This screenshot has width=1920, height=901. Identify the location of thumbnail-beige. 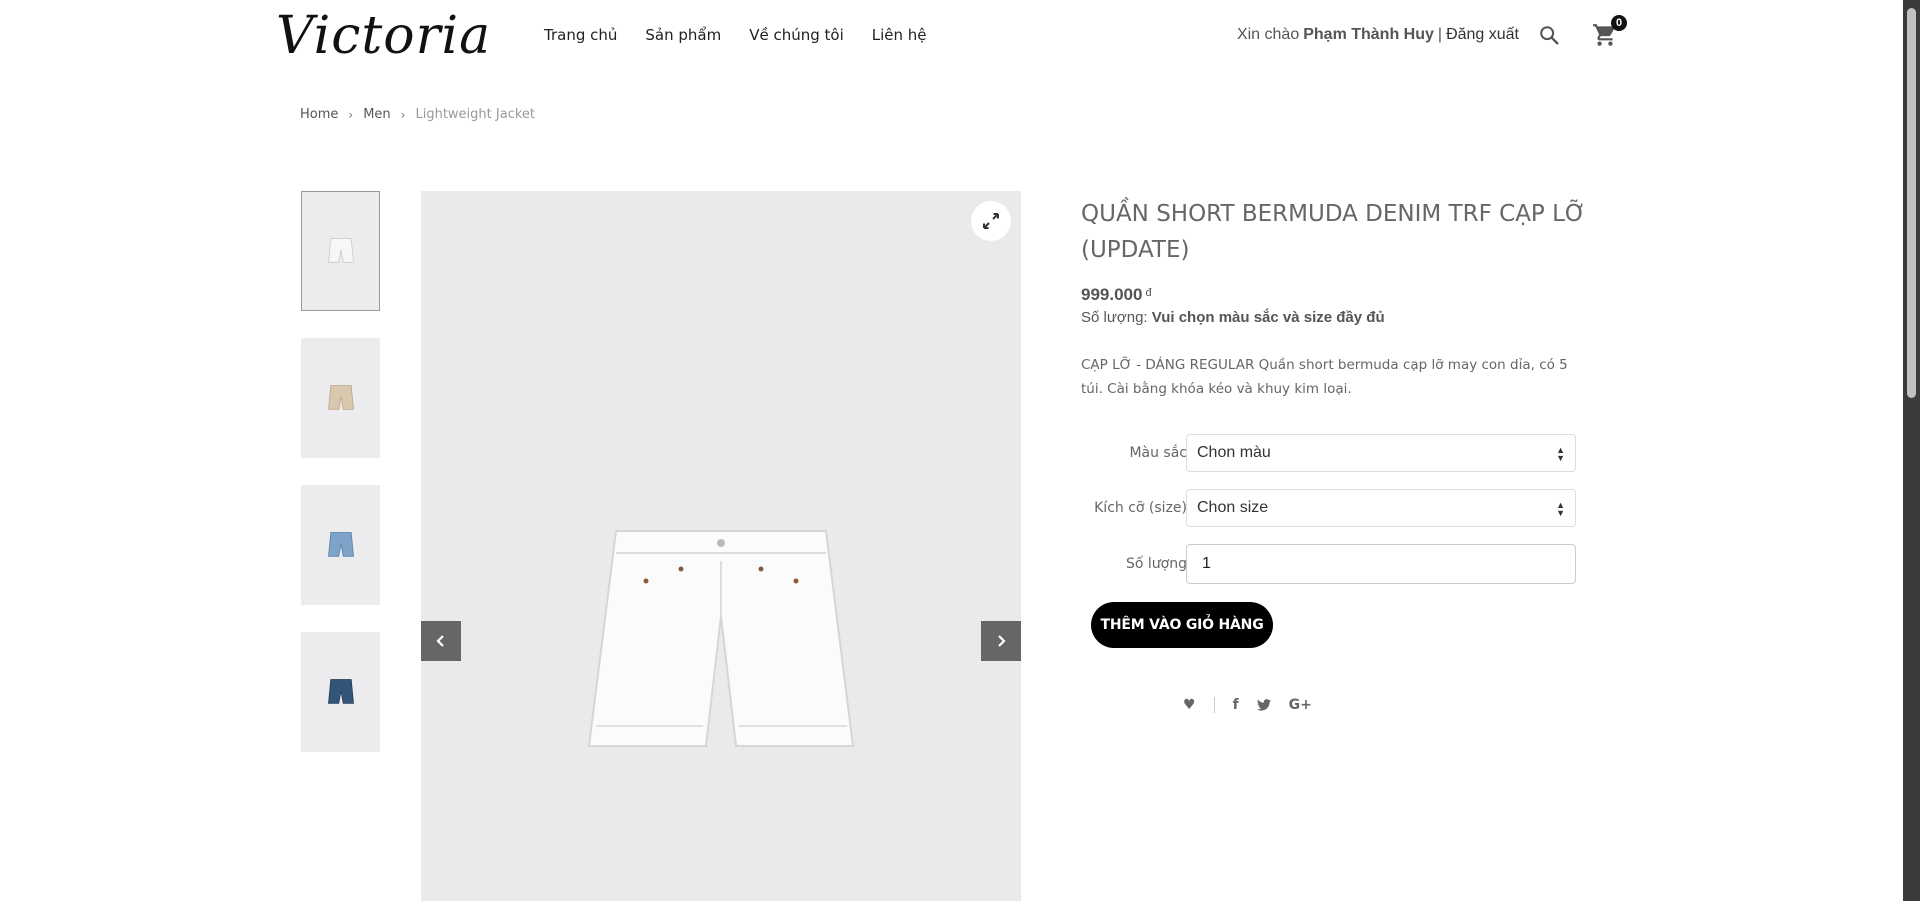
(340, 398).